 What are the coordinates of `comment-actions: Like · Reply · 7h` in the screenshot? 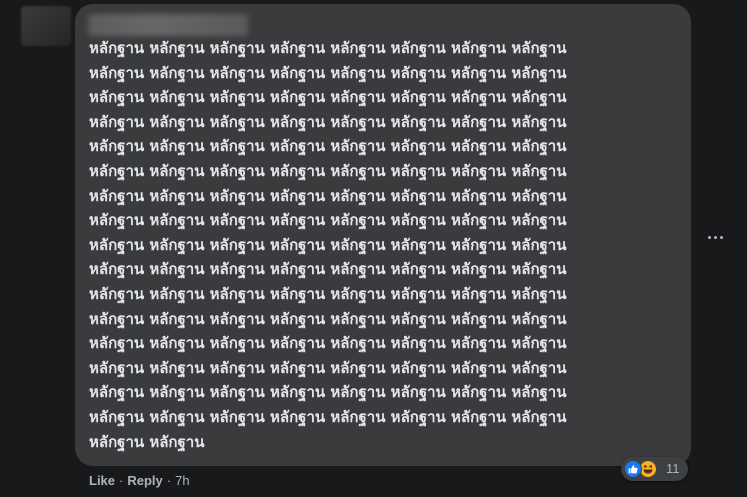 It's located at (139, 480).